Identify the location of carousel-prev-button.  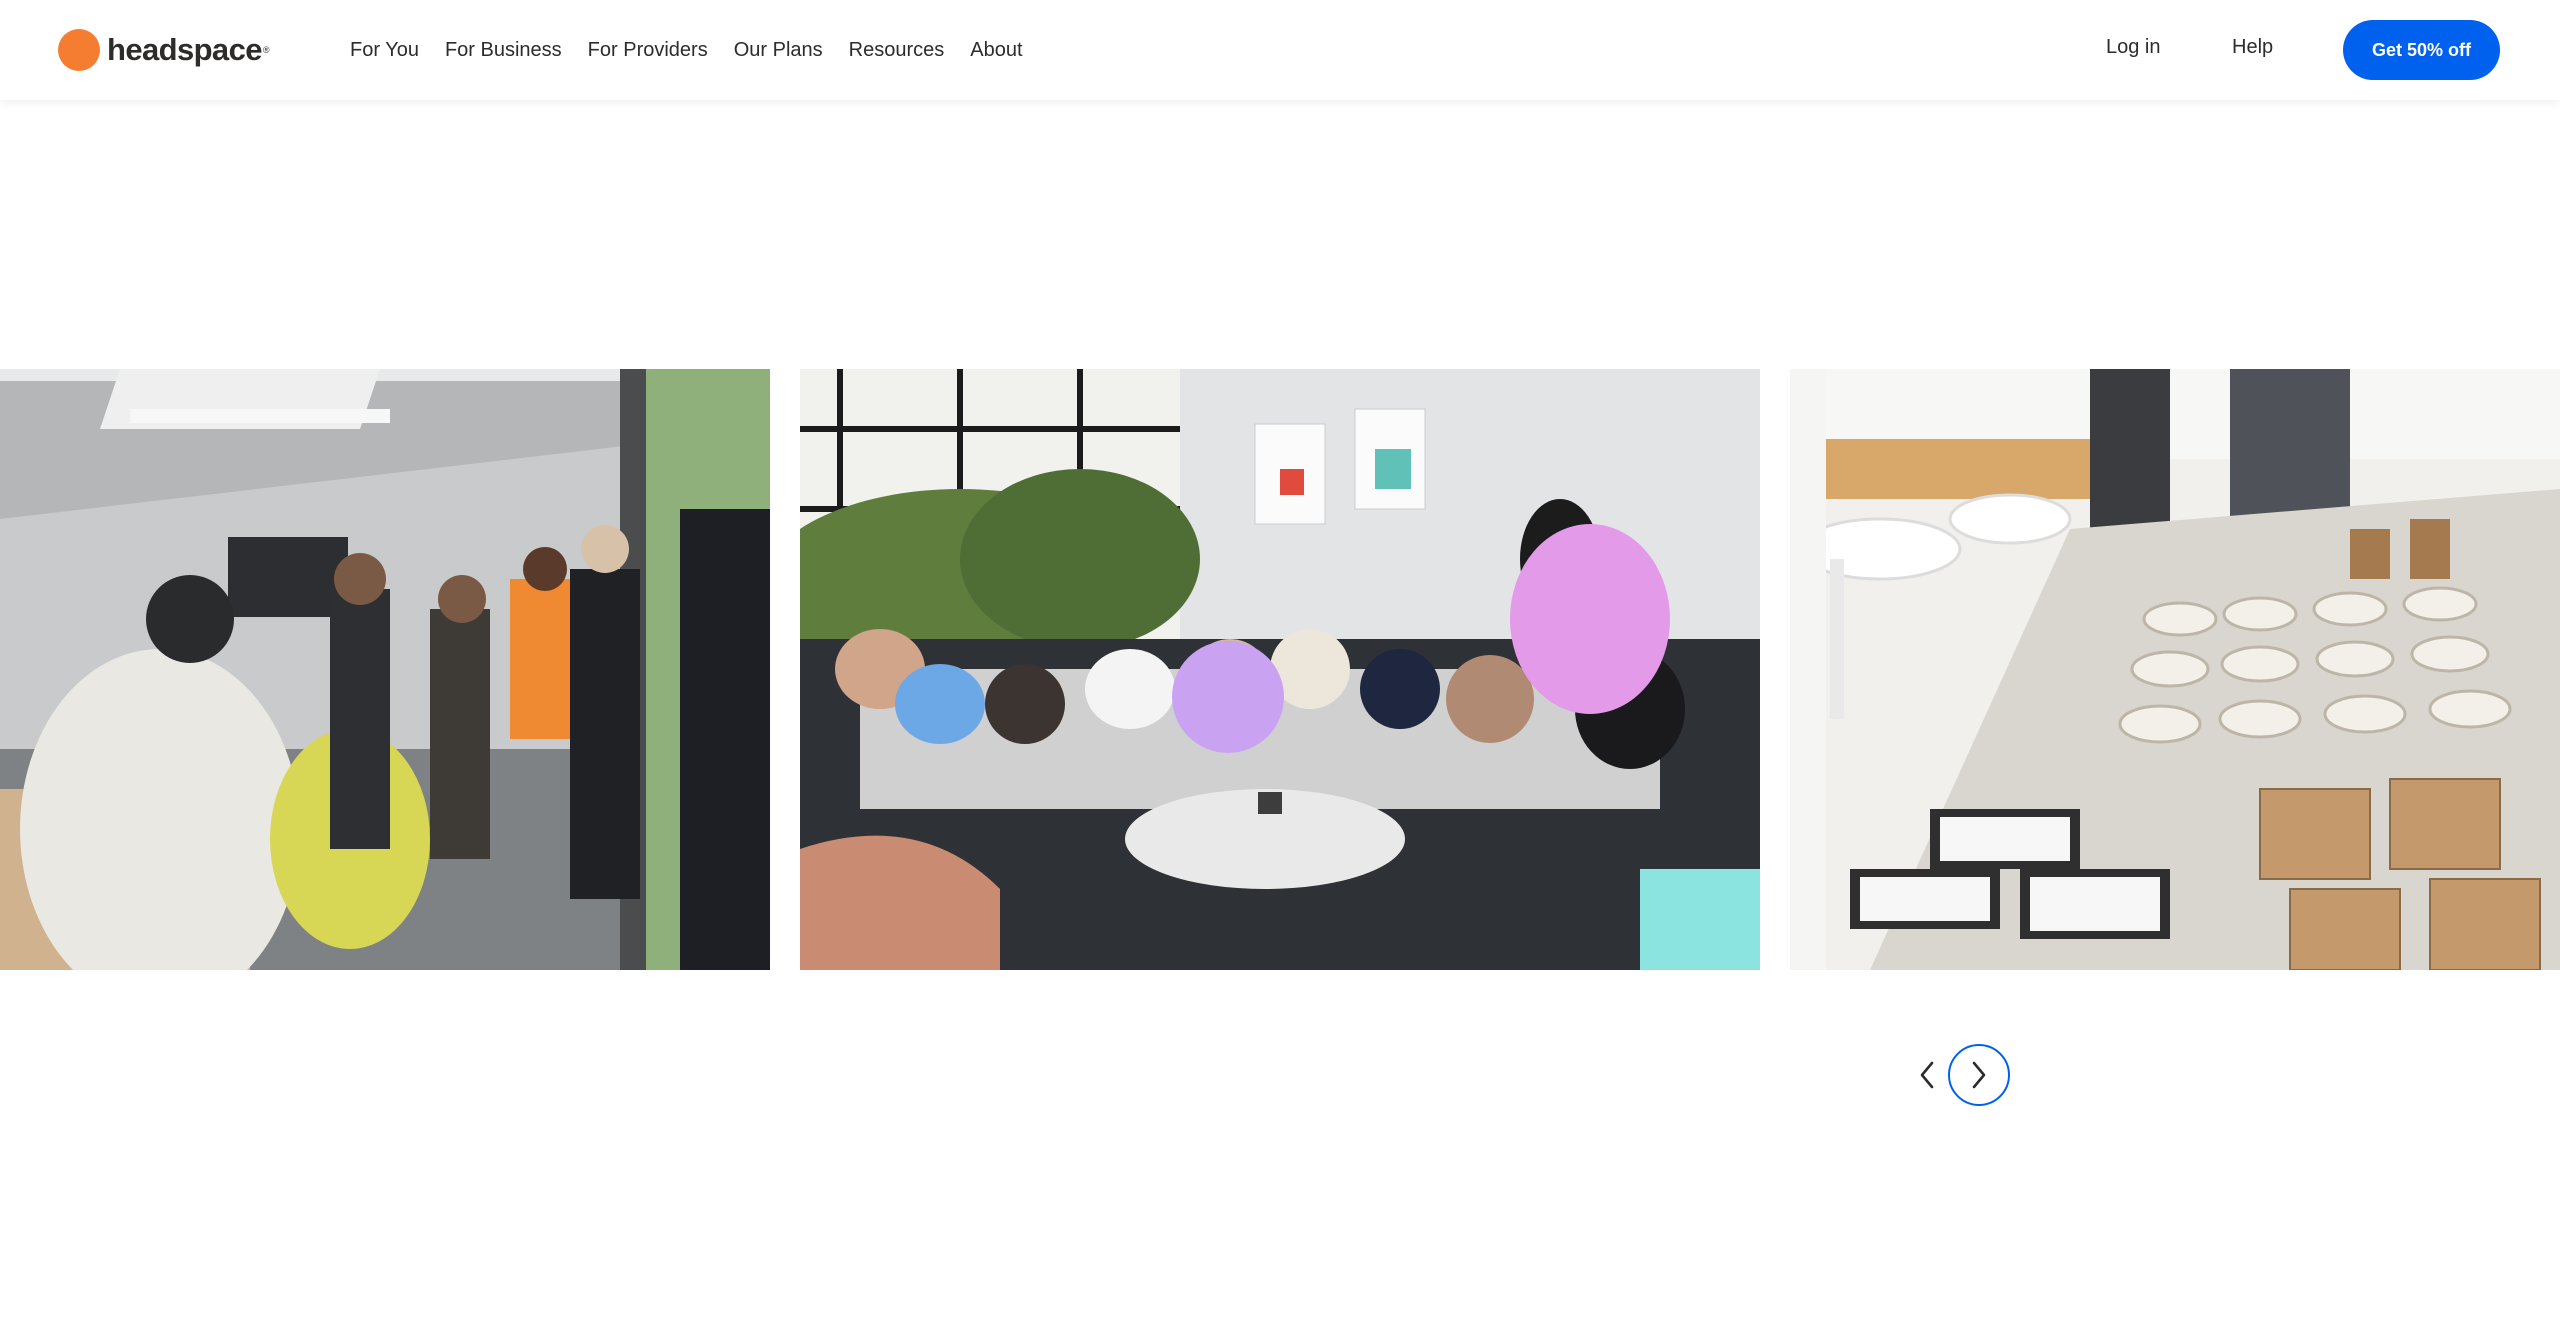
(1927, 1075).